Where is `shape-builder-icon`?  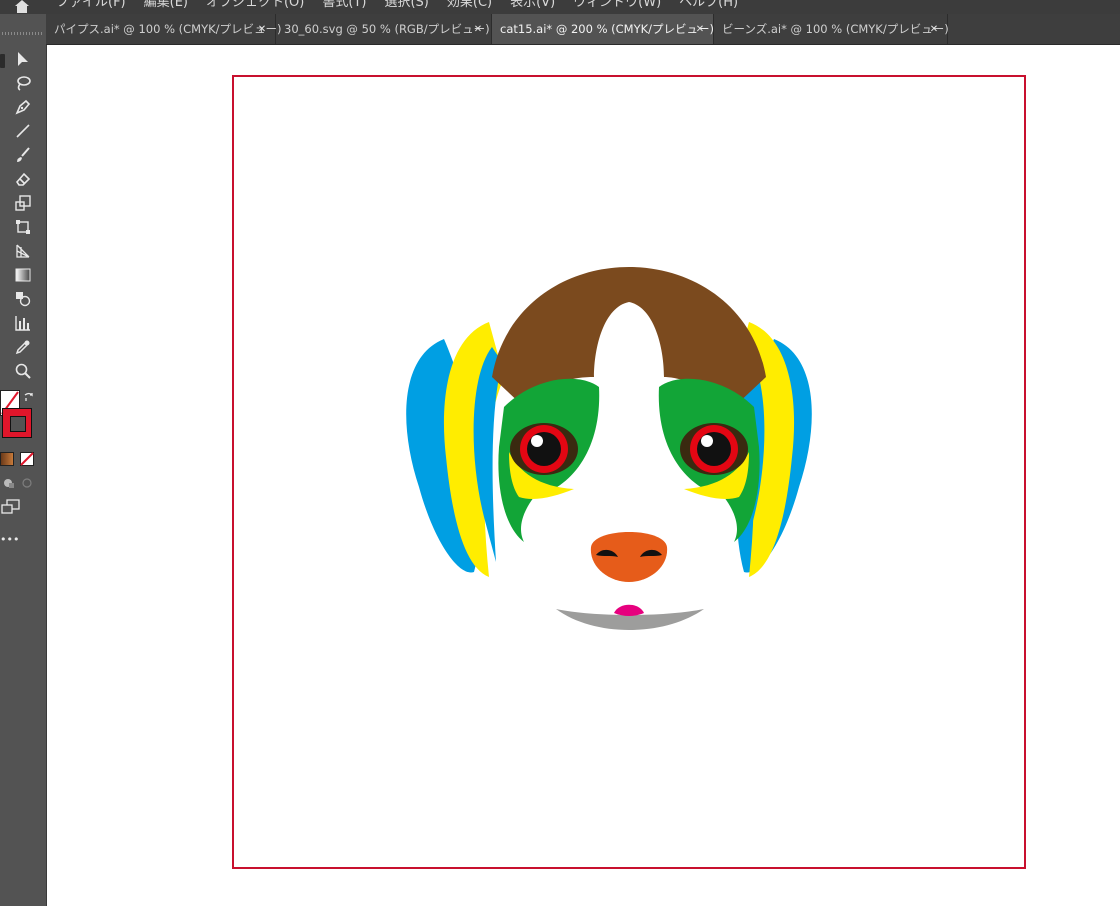 shape-builder-icon is located at coordinates (23, 301).